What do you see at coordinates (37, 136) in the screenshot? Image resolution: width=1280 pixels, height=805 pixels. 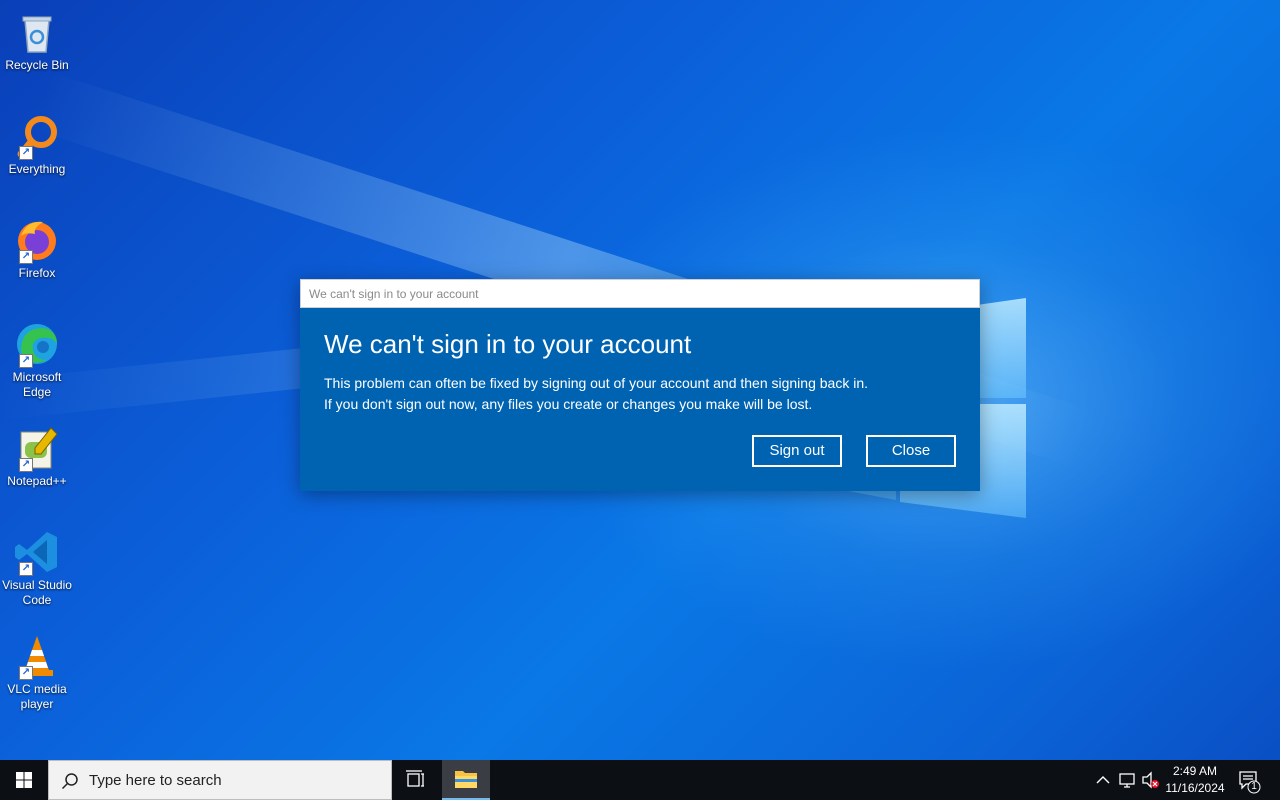 I see `everything-search-icon: ↗` at bounding box center [37, 136].